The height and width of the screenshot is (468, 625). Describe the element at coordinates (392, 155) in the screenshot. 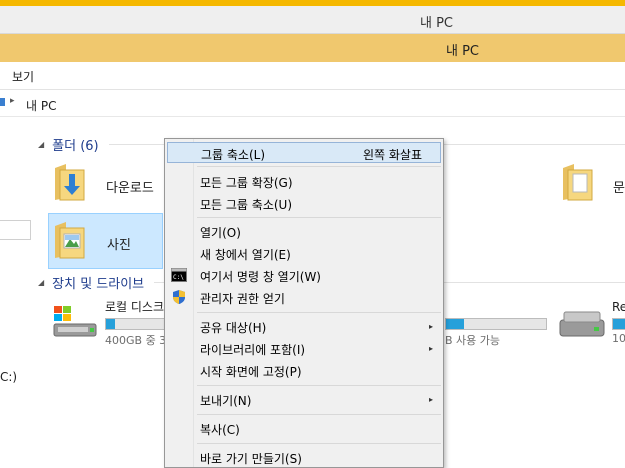

I see `menu-item-shortcut: 왼쪽 화살표` at that location.